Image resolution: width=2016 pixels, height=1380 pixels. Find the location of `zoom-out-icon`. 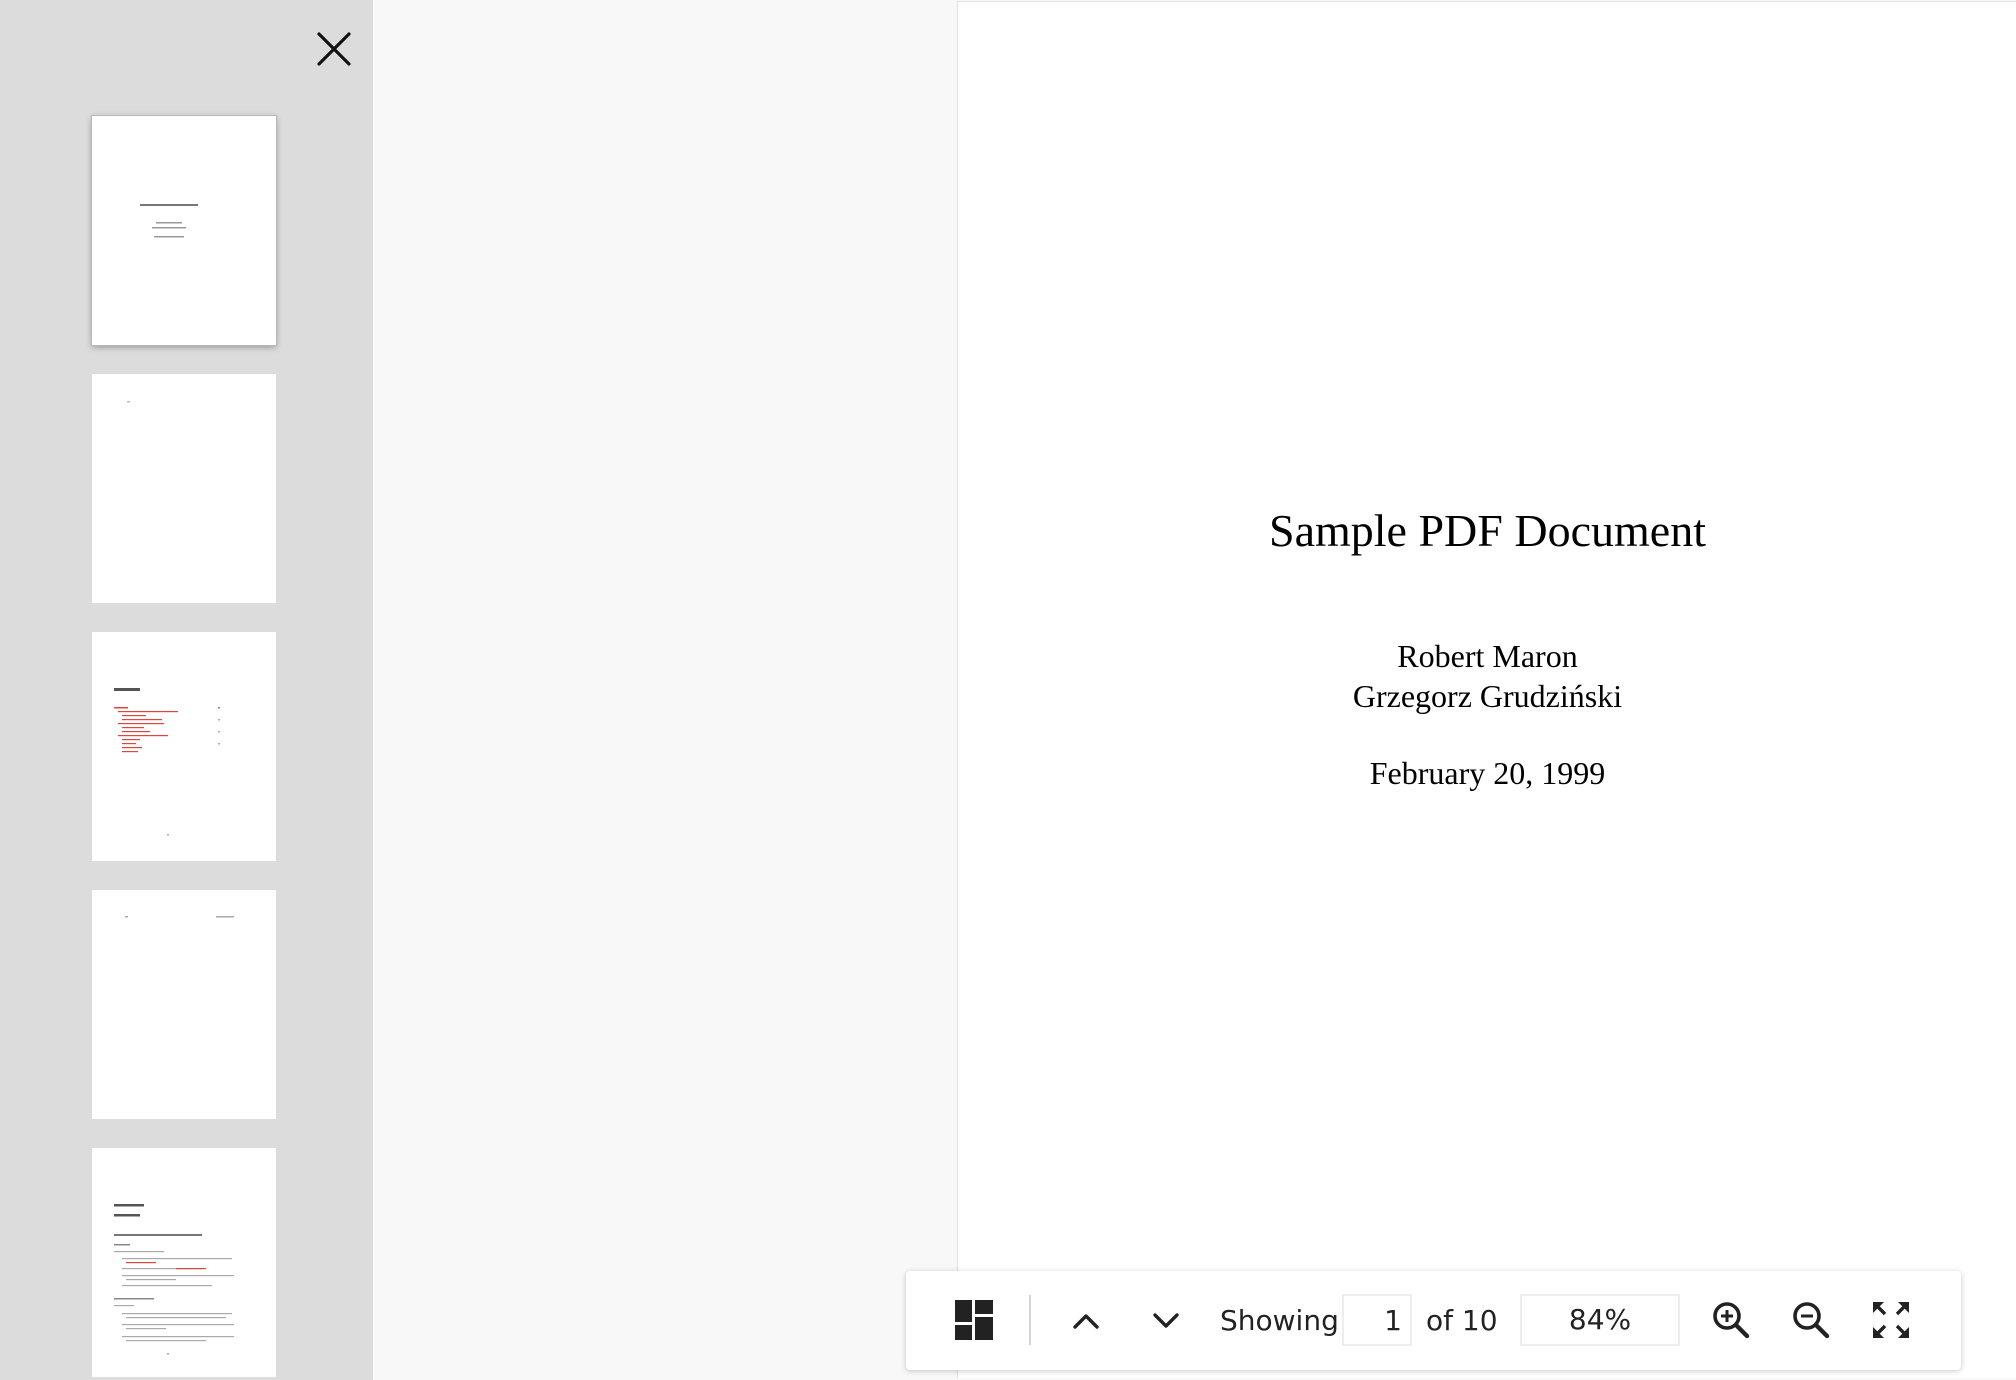

zoom-out-icon is located at coordinates (1811, 1320).